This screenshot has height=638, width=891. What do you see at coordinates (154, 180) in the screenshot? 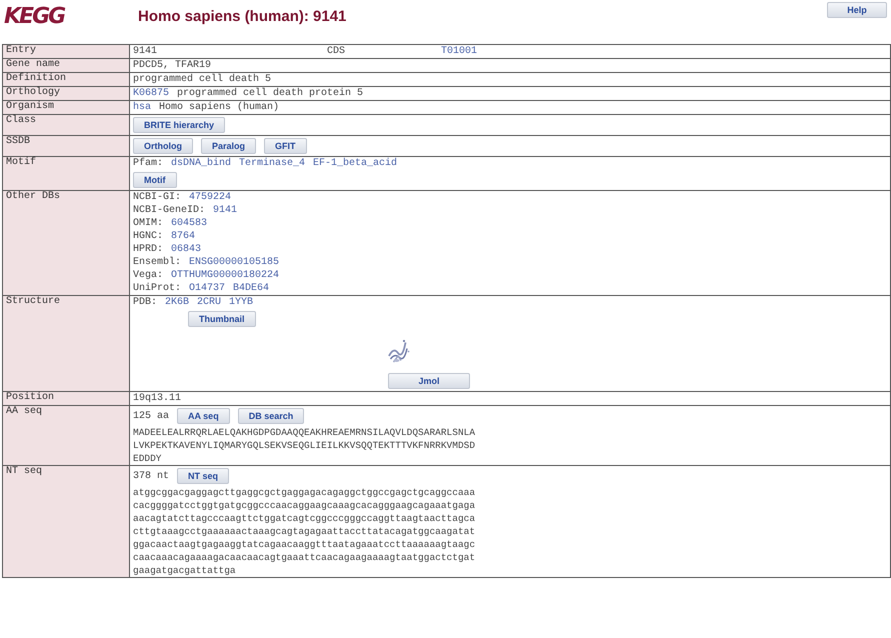
I see `action-button: Motif` at bounding box center [154, 180].